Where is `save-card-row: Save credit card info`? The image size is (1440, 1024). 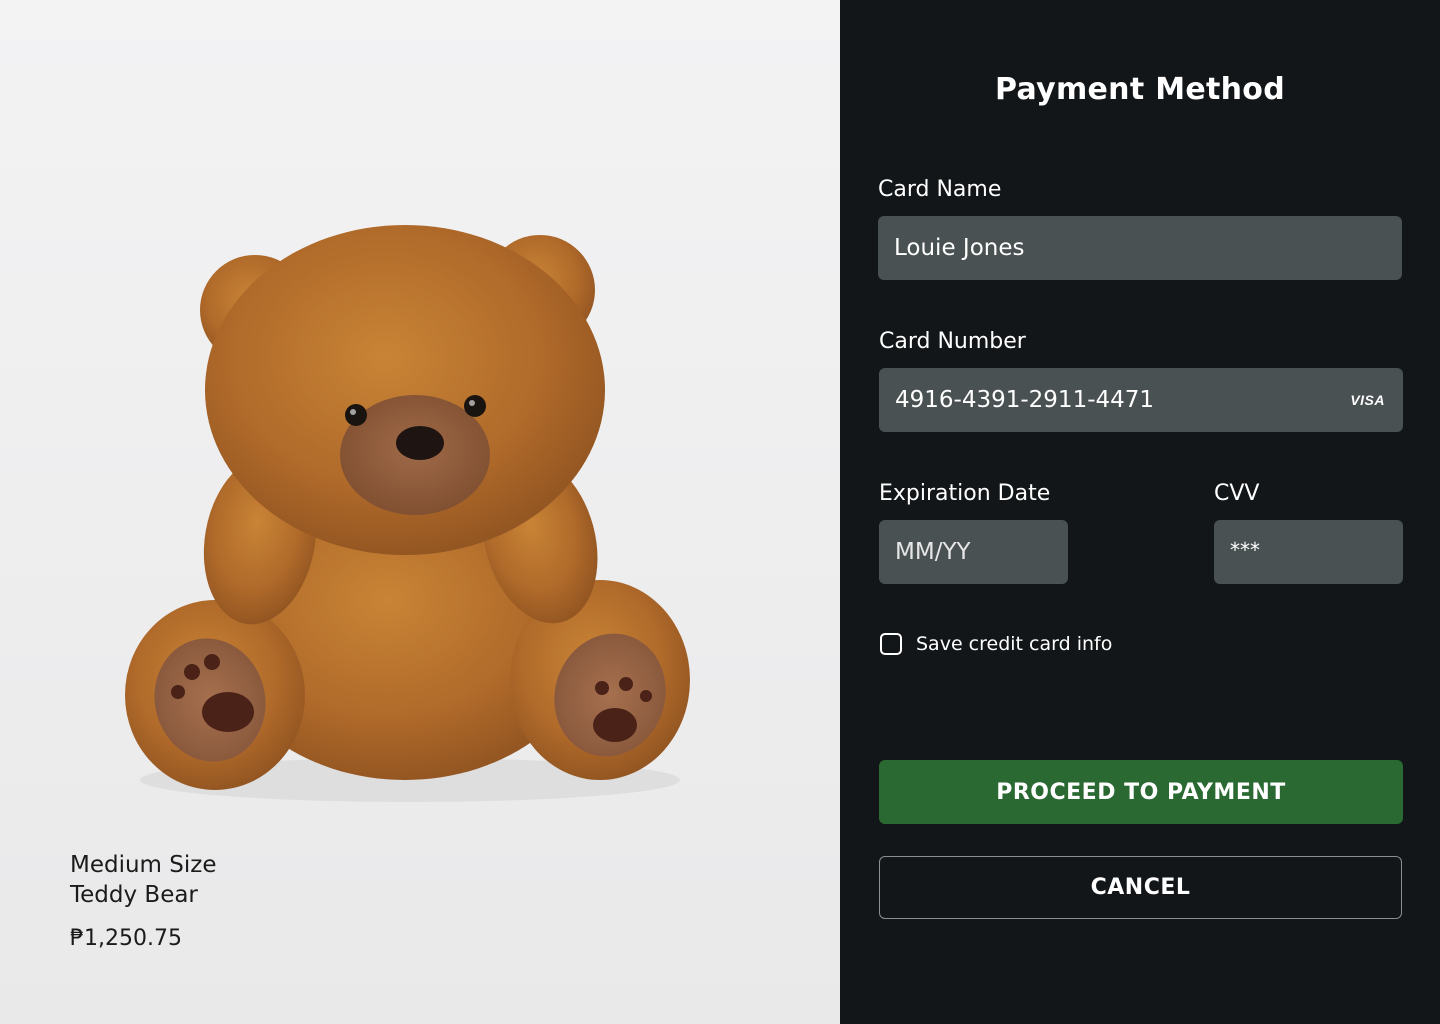
save-card-row: Save credit card info is located at coordinates (996, 644).